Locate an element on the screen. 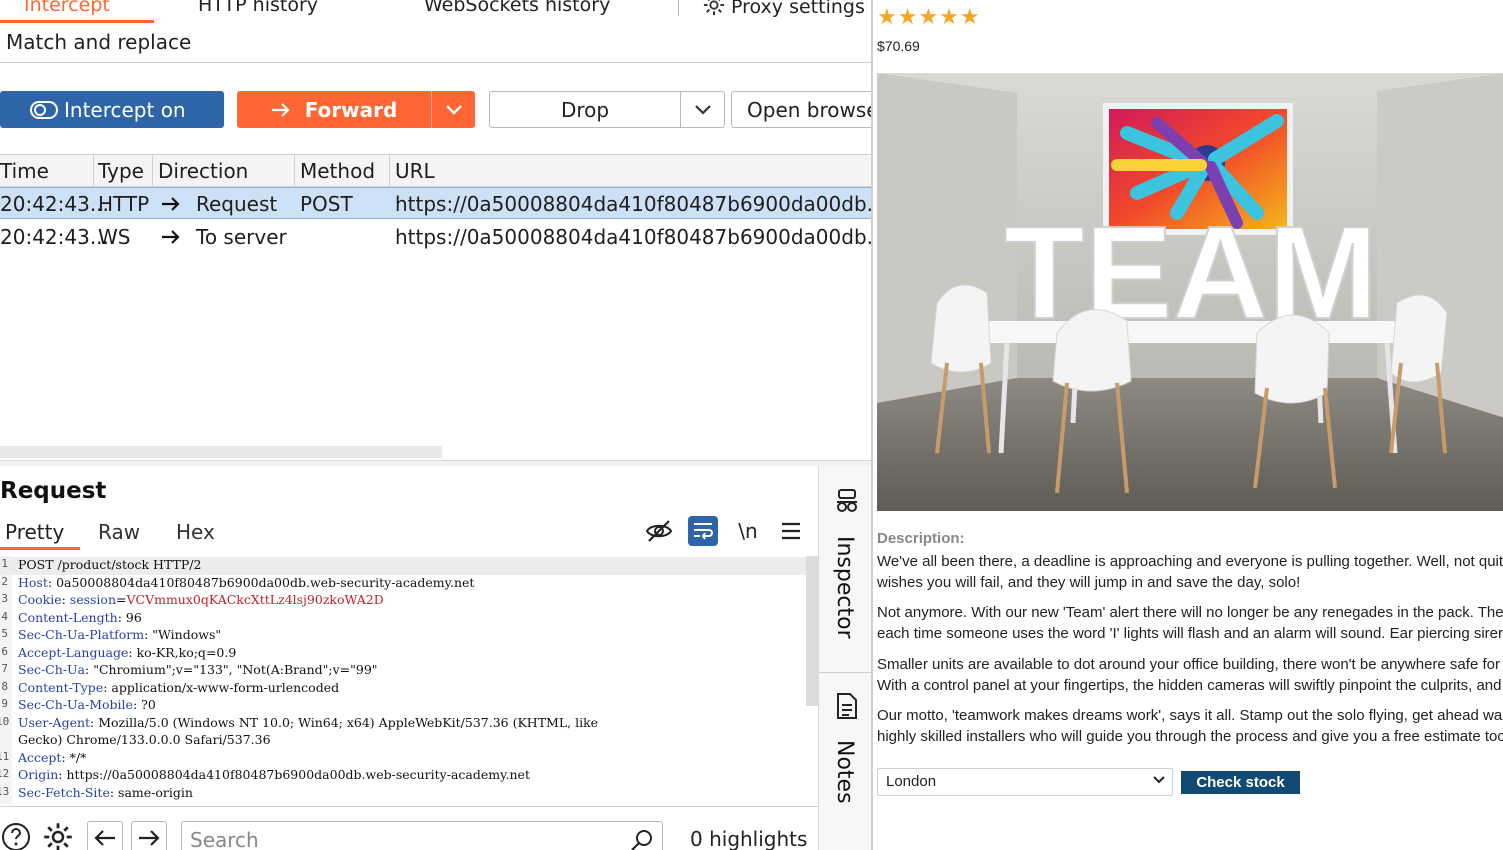 This screenshot has width=1503, height=850. header-value: ko-KR,ko;q=0.9 is located at coordinates (186, 652).